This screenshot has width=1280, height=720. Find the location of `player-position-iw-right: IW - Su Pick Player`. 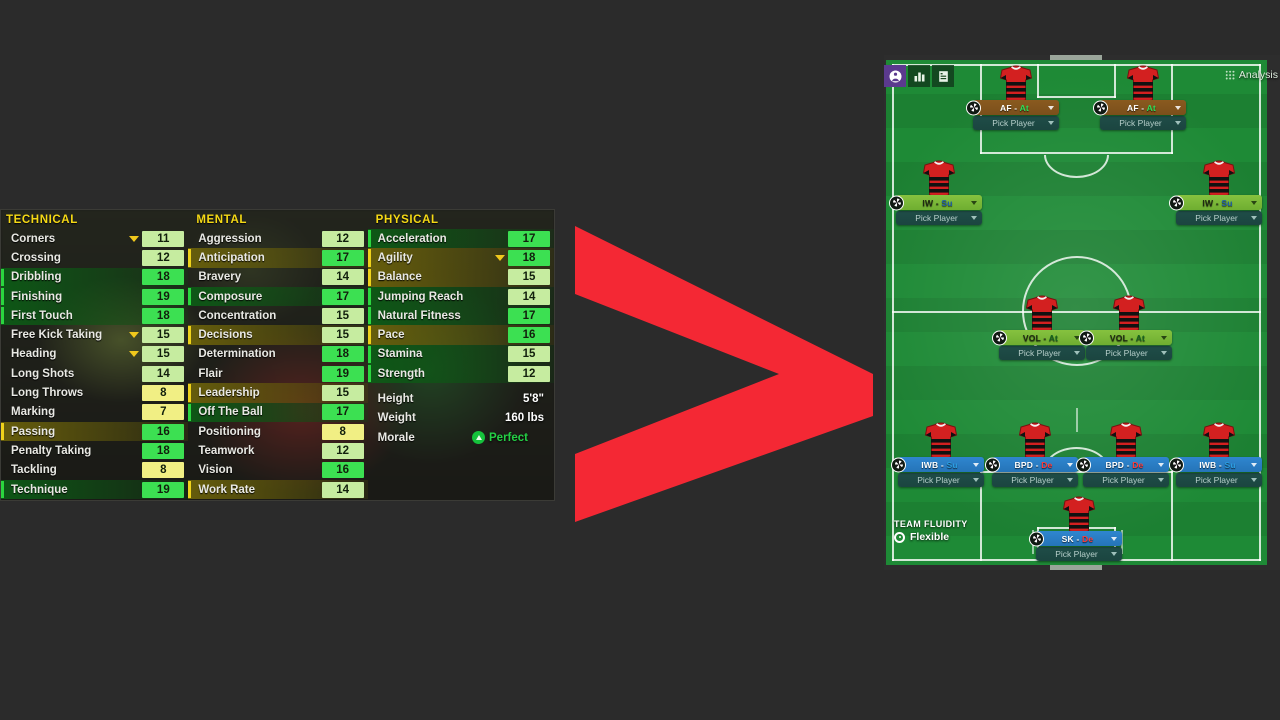

player-position-iw-right: IW - Su Pick Player is located at coordinates (1215, 191).